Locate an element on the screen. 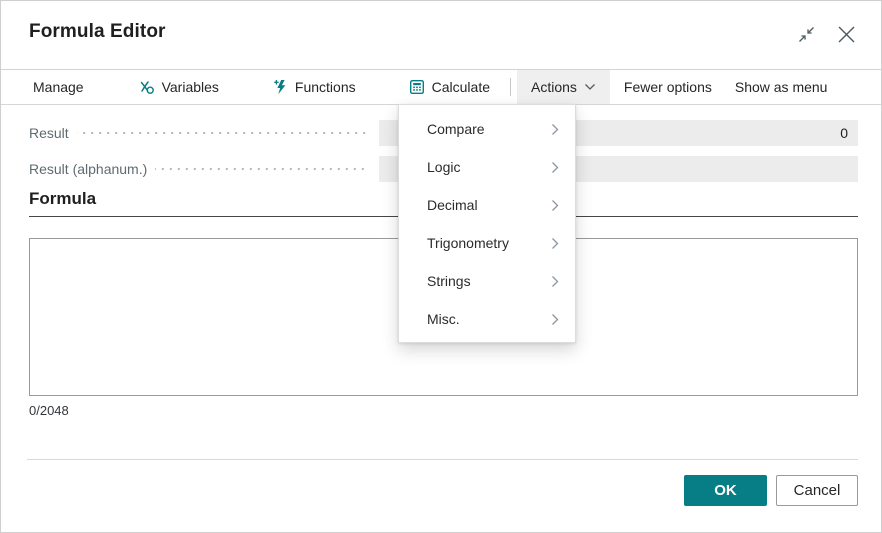 This screenshot has height=533, width=882. result-alphanum-field-label: Result (alphanum.) is located at coordinates (88, 169).